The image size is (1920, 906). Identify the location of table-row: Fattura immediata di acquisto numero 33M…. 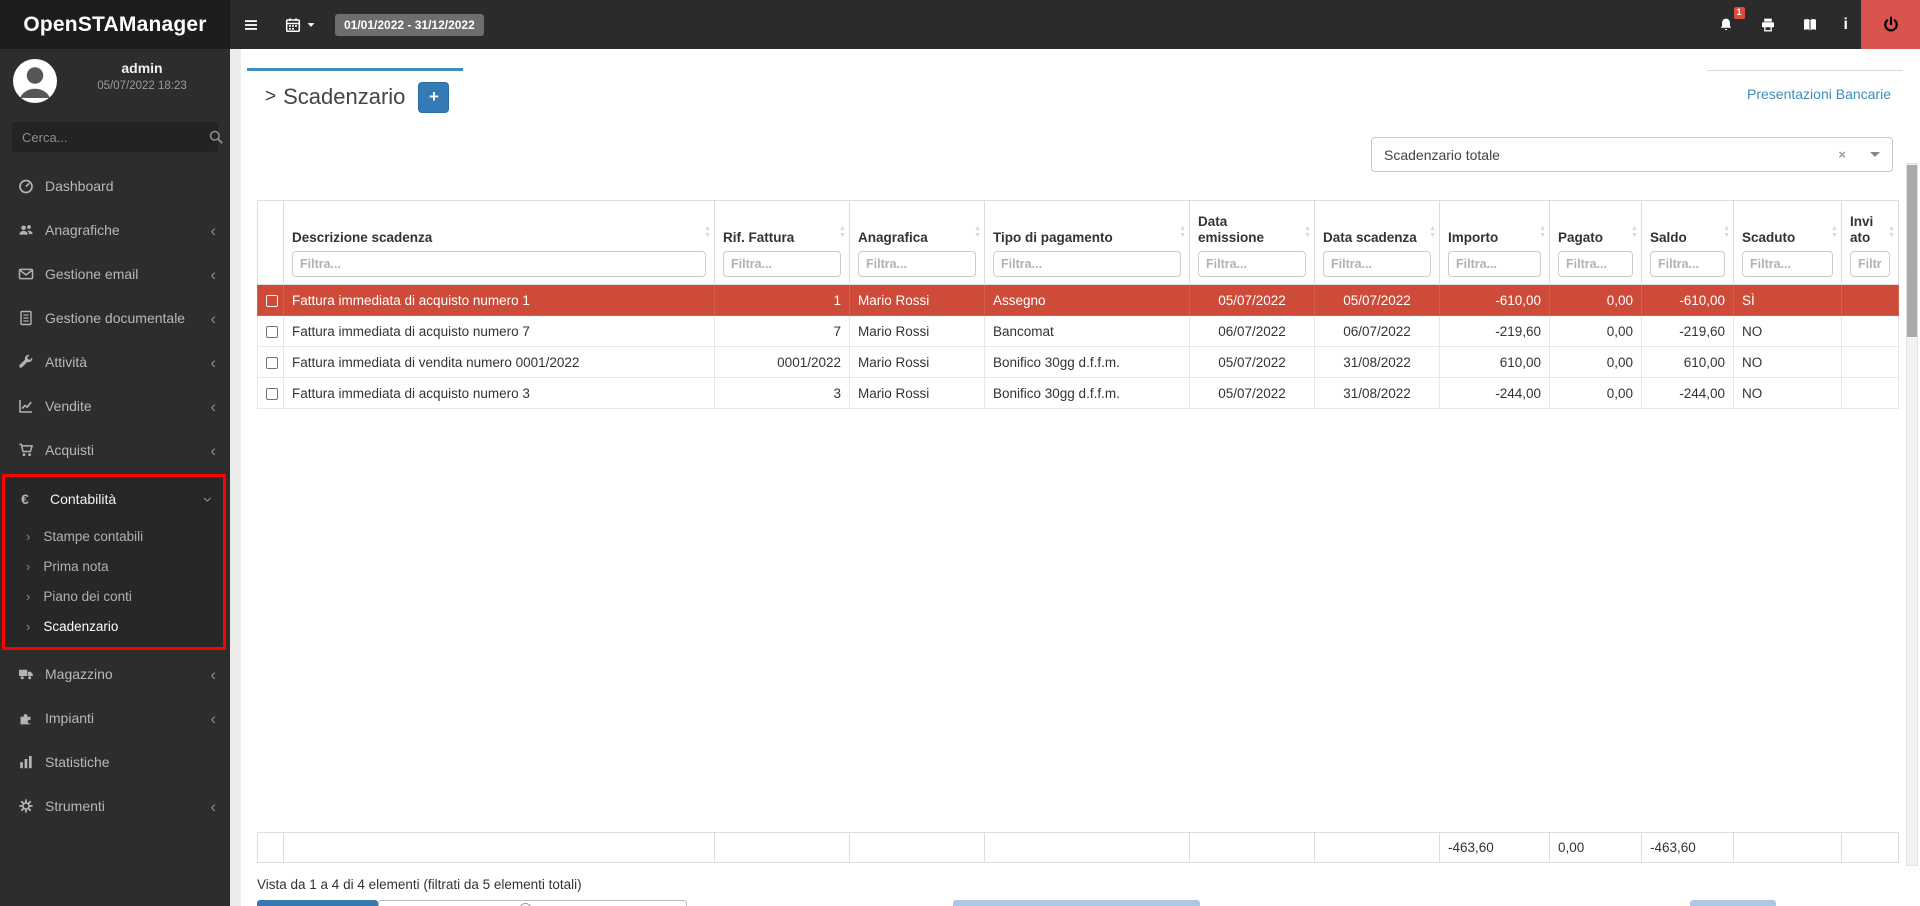
(1078, 393).